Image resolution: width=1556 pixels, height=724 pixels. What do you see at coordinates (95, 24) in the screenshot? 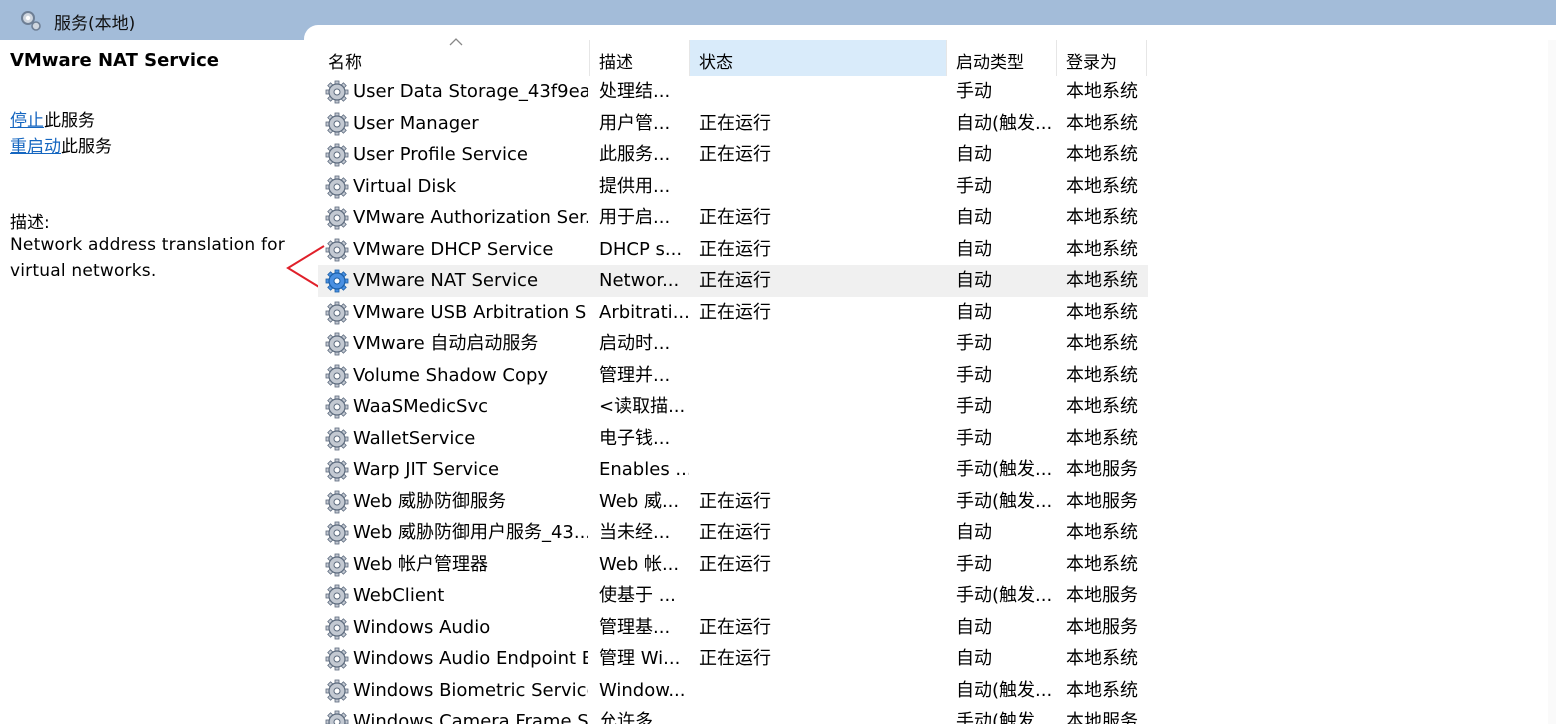
I see `window-title: 服务(本地)` at bounding box center [95, 24].